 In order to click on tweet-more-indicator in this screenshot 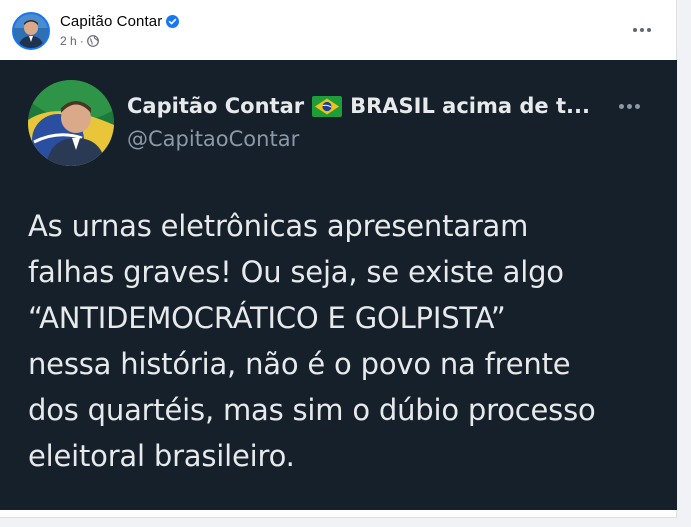, I will do `click(629, 106)`.